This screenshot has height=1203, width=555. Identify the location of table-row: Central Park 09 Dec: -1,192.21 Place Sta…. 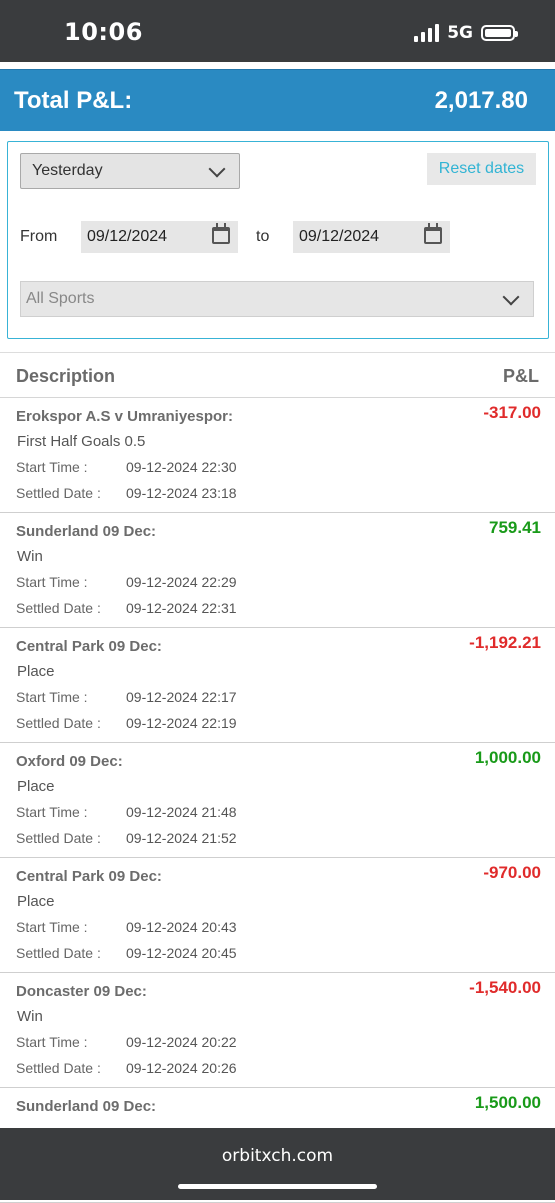
(277, 685).